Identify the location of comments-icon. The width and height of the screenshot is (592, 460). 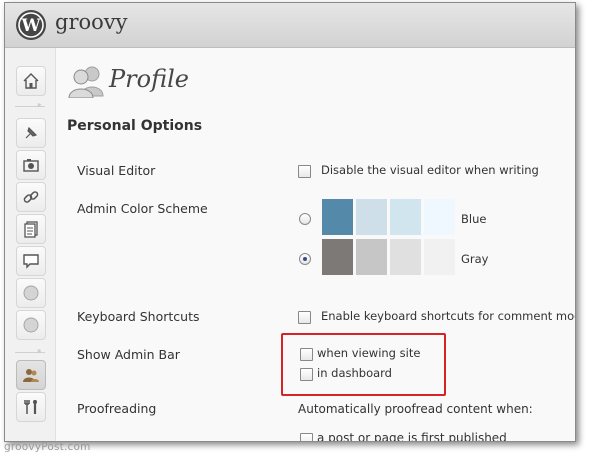
(31, 261).